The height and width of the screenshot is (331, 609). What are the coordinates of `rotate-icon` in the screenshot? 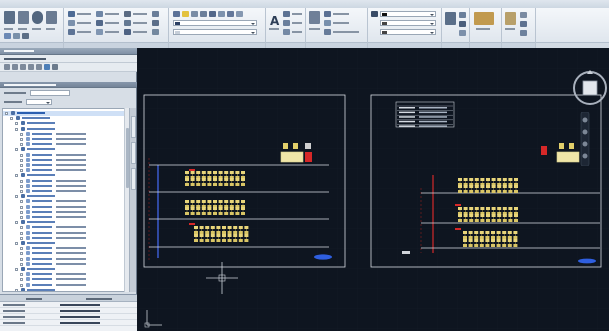 It's located at (99, 14).